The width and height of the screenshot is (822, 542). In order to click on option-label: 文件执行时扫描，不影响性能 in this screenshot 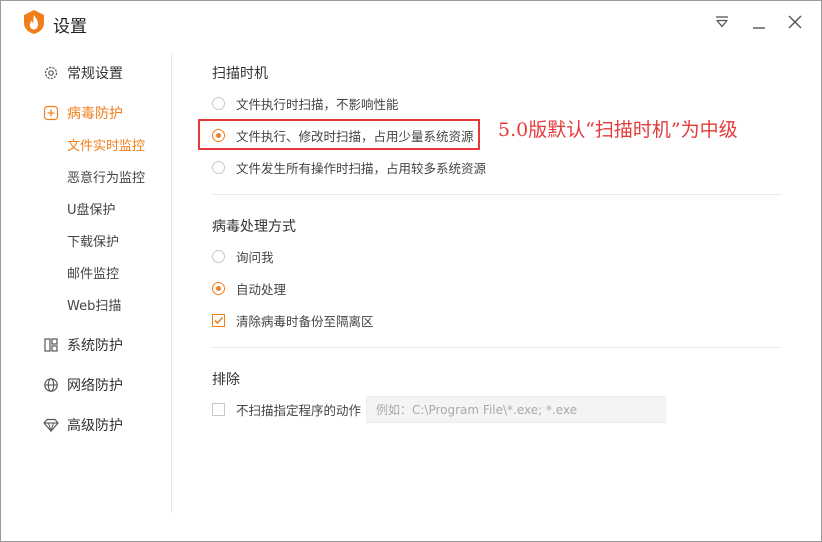, I will do `click(317, 104)`.